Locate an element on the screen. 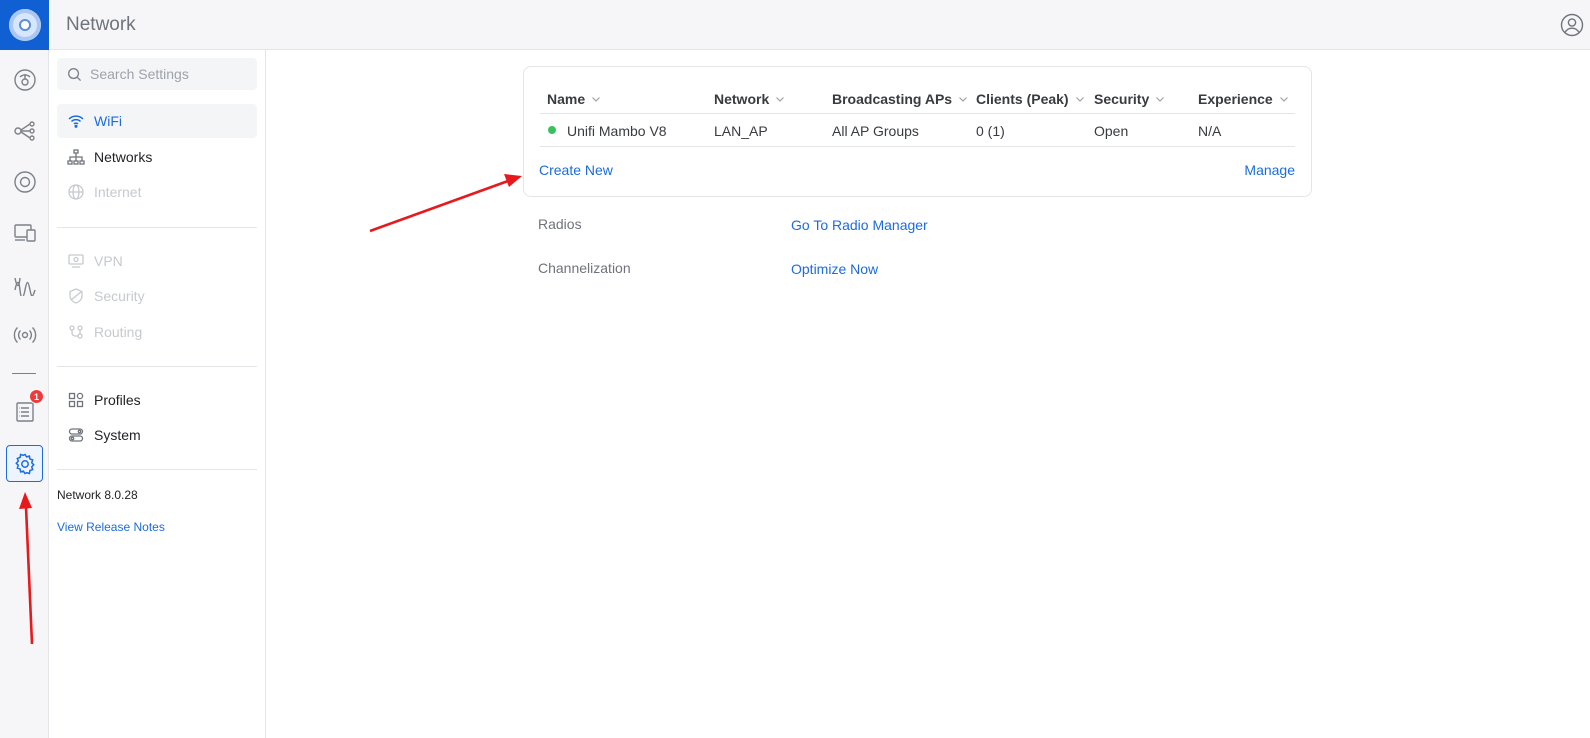 The width and height of the screenshot is (1590, 738). routing-icon is located at coordinates (76, 332).